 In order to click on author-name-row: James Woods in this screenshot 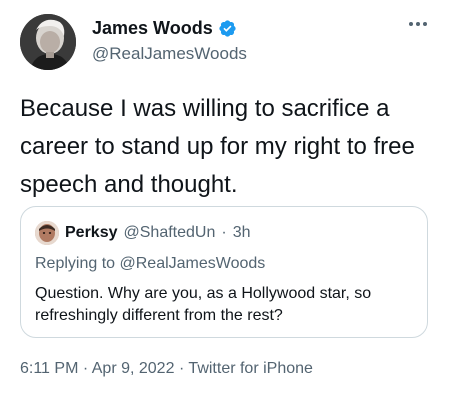, I will do `click(169, 28)`.